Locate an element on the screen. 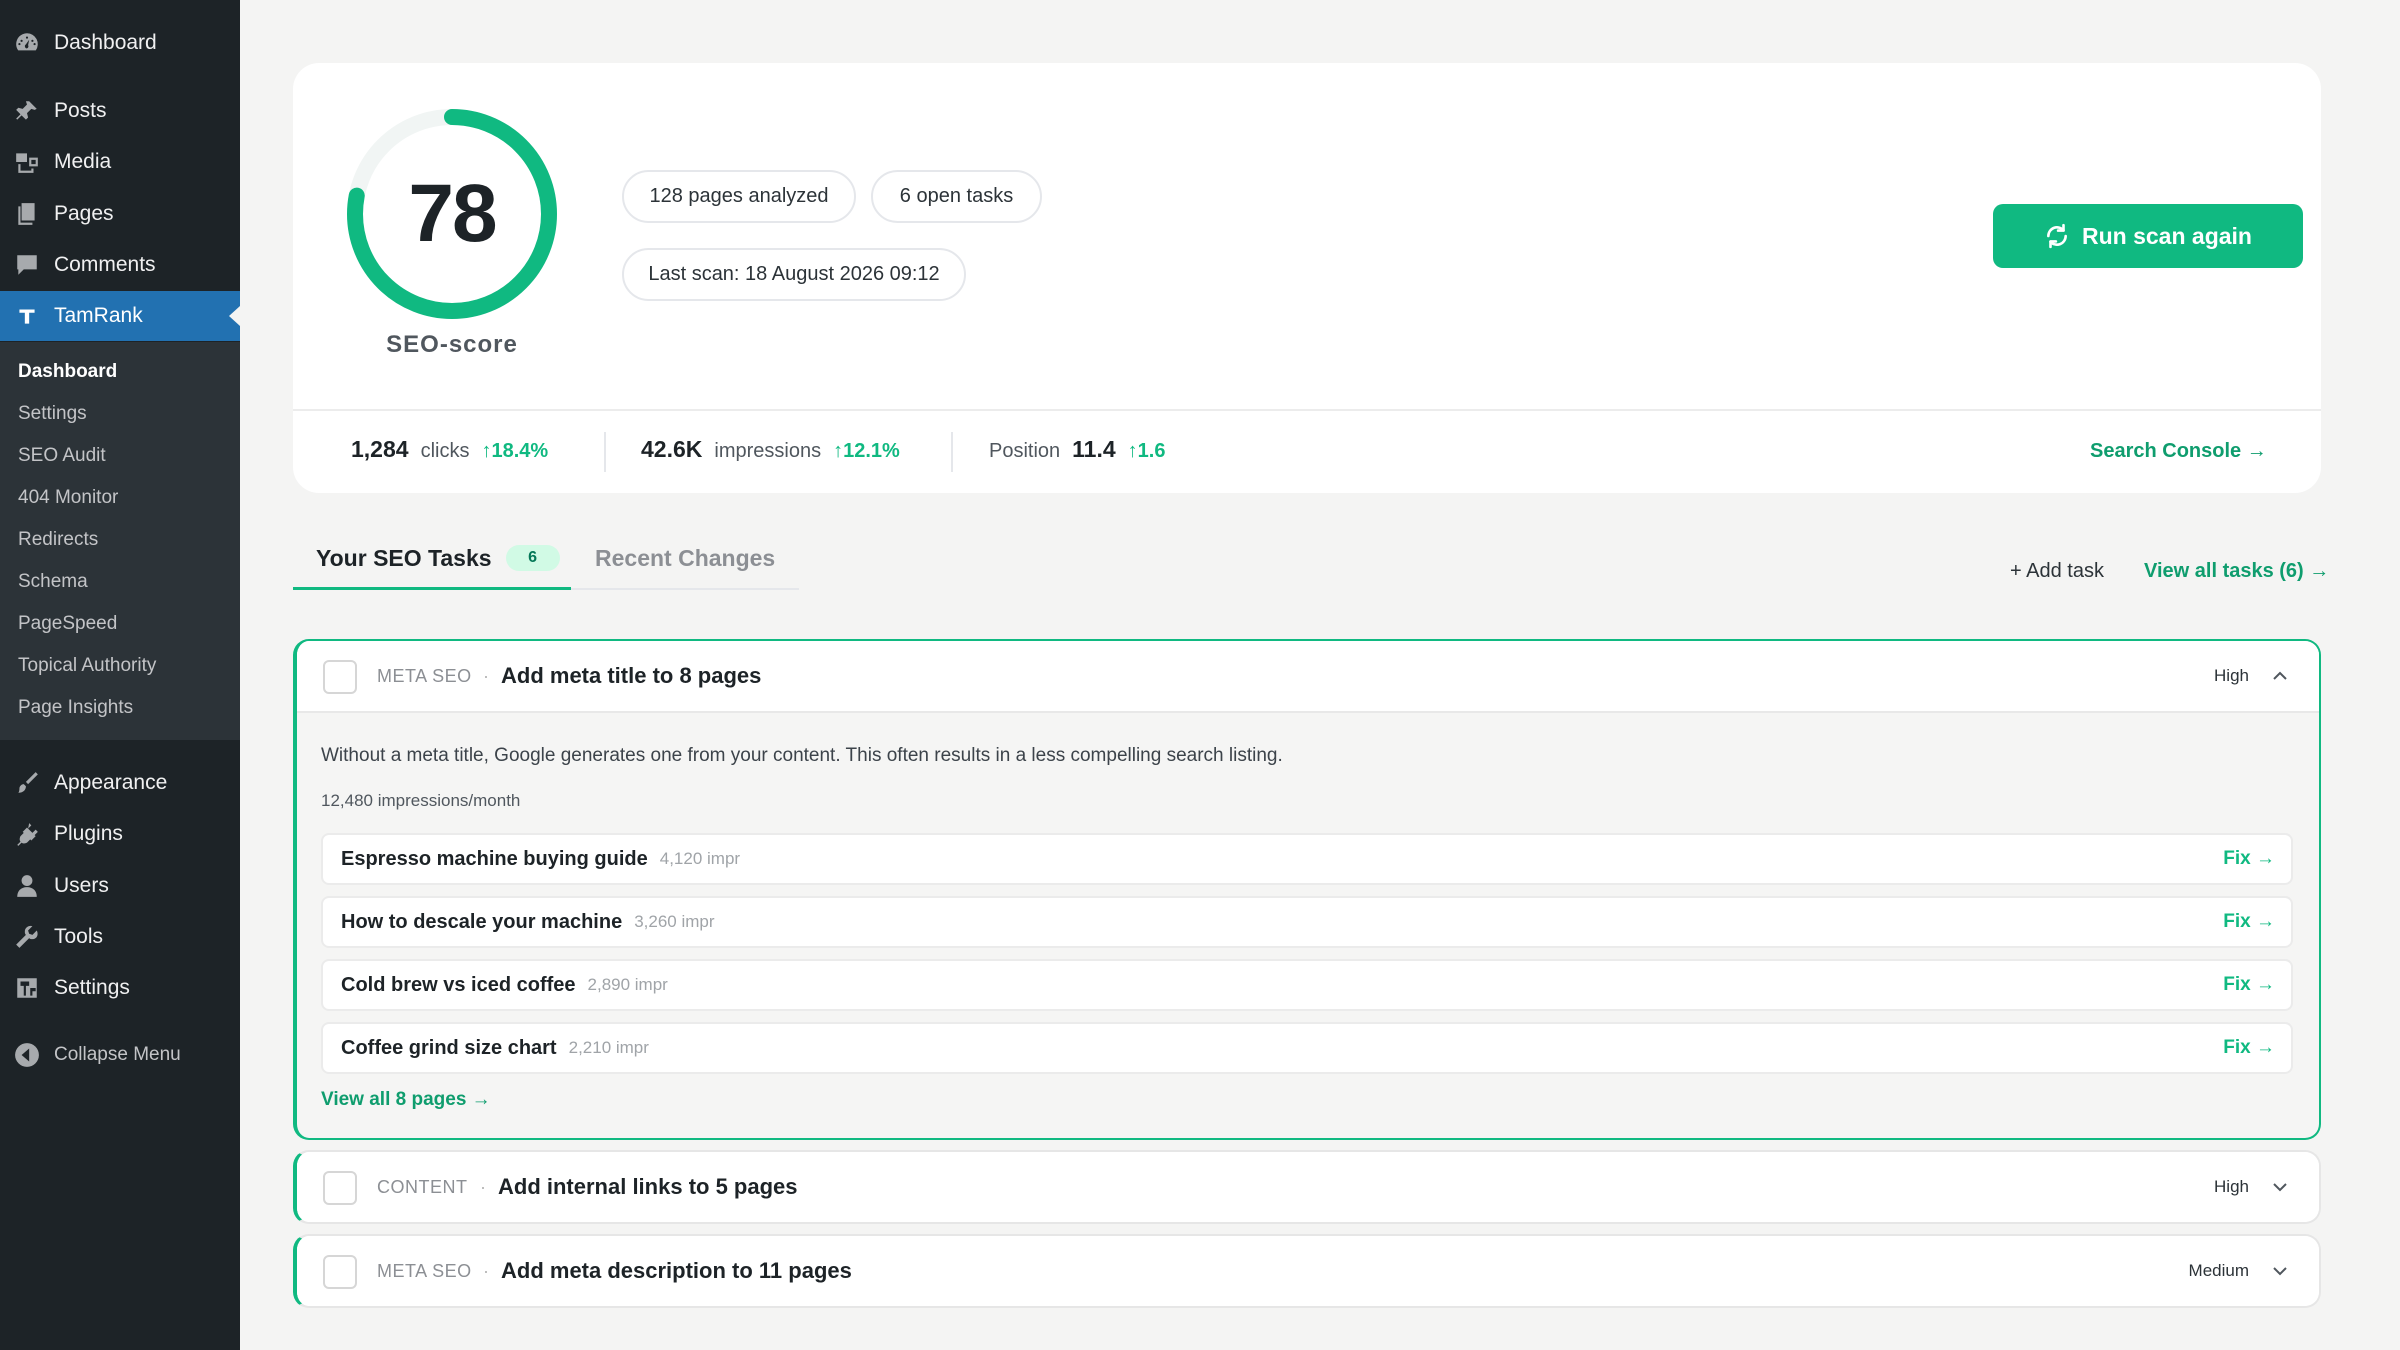 This screenshot has width=2400, height=1350. chevron-up-icon is located at coordinates (2280, 676).